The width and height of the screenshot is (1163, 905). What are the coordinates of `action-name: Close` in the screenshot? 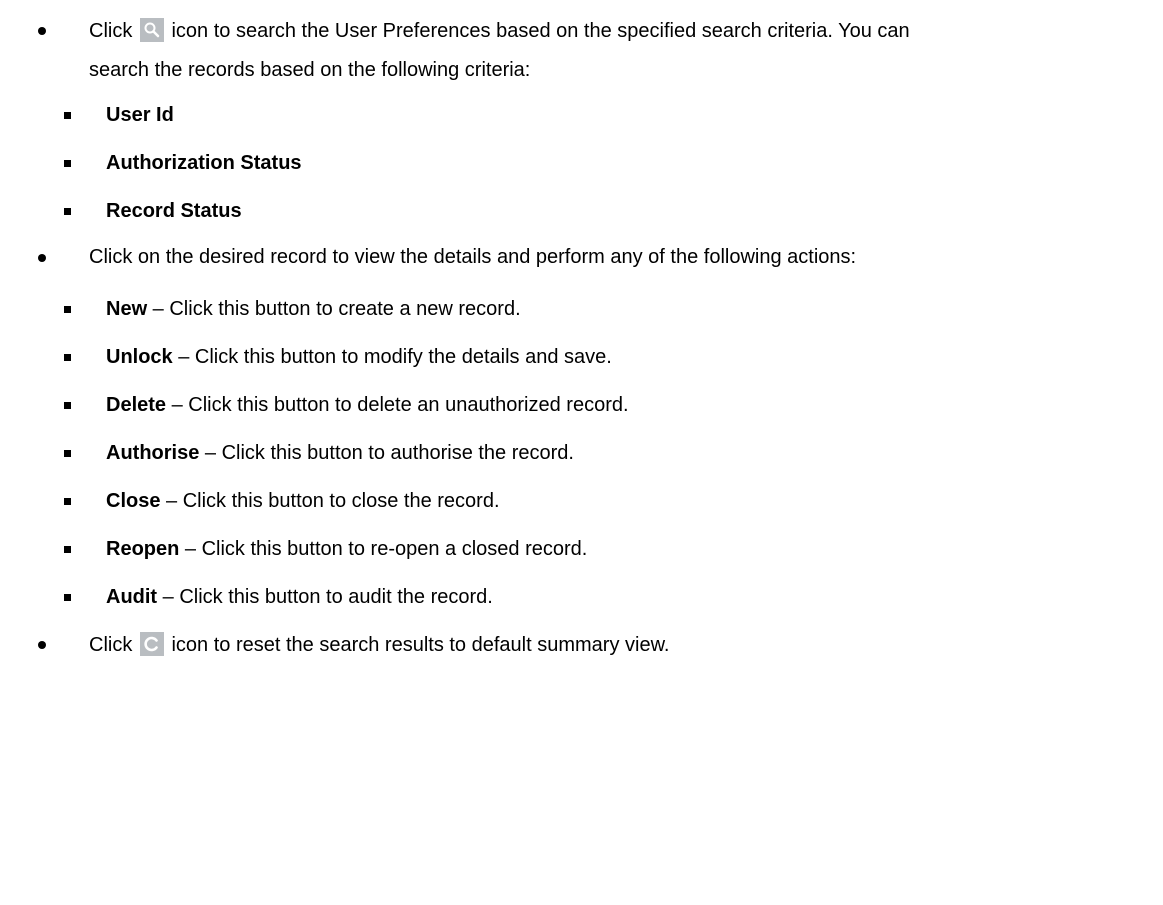 It's located at (133, 501).